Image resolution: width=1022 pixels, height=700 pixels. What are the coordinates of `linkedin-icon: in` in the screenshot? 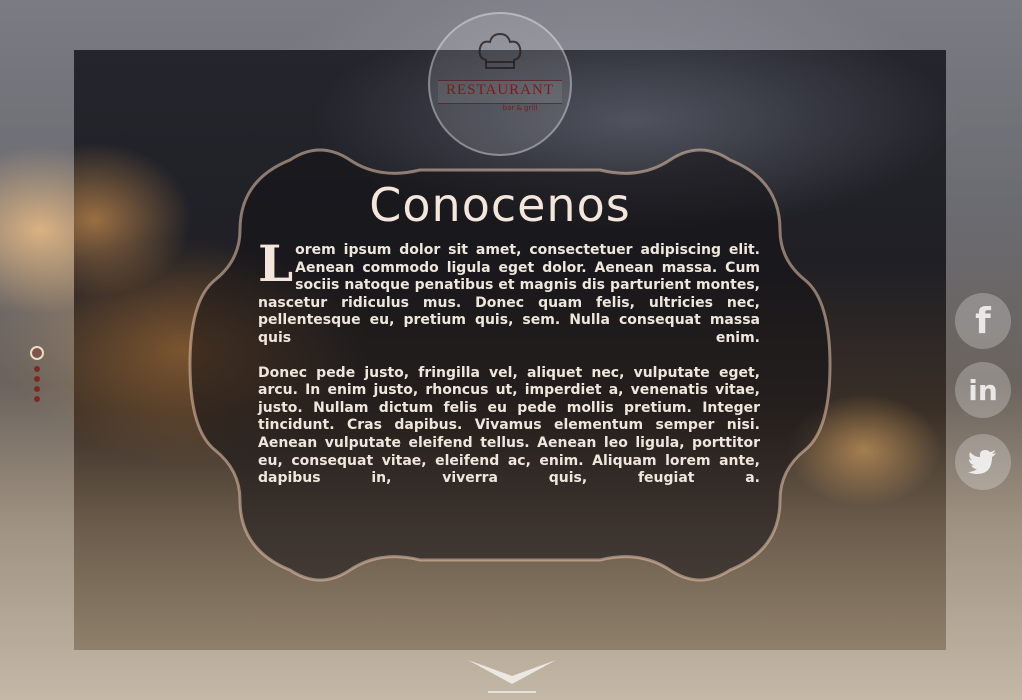 It's located at (983, 390).